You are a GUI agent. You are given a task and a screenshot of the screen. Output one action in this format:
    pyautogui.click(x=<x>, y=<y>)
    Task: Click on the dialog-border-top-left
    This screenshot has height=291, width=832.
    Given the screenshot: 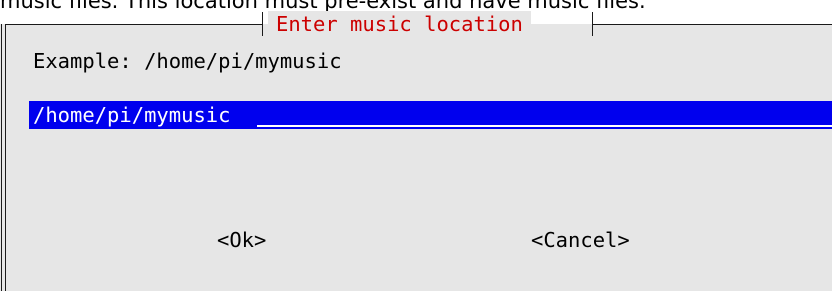 What is the action you would take?
    pyautogui.click(x=133, y=24)
    